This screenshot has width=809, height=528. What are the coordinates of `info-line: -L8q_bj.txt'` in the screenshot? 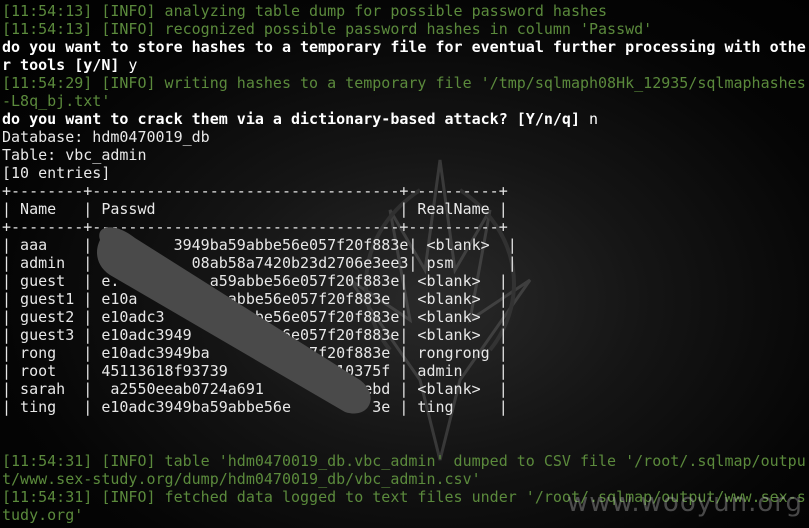 It's located at (56, 101).